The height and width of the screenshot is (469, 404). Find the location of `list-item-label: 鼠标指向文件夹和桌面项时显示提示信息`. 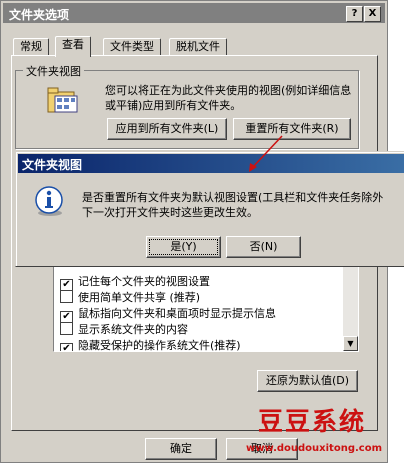

list-item-label: 鼠标指向文件夹和桌面项时显示提示信息 is located at coordinates (177, 313).